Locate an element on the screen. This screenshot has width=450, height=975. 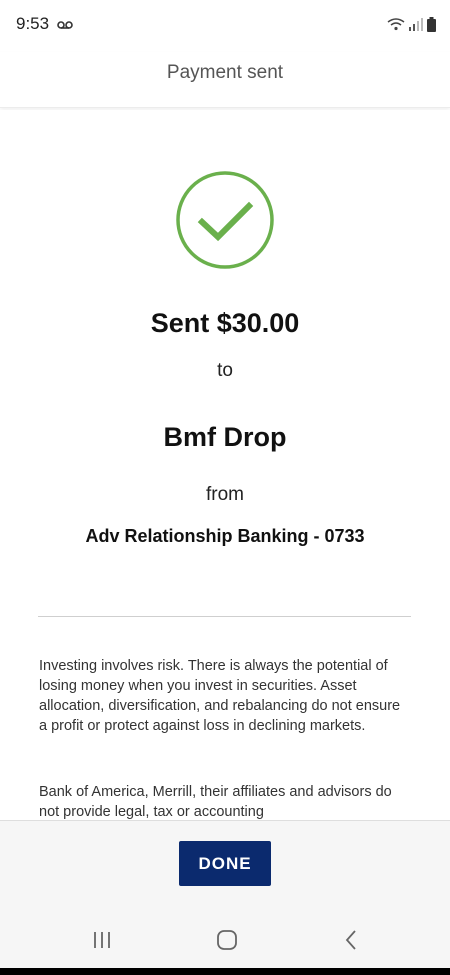
to-label: to is located at coordinates (225, 370).